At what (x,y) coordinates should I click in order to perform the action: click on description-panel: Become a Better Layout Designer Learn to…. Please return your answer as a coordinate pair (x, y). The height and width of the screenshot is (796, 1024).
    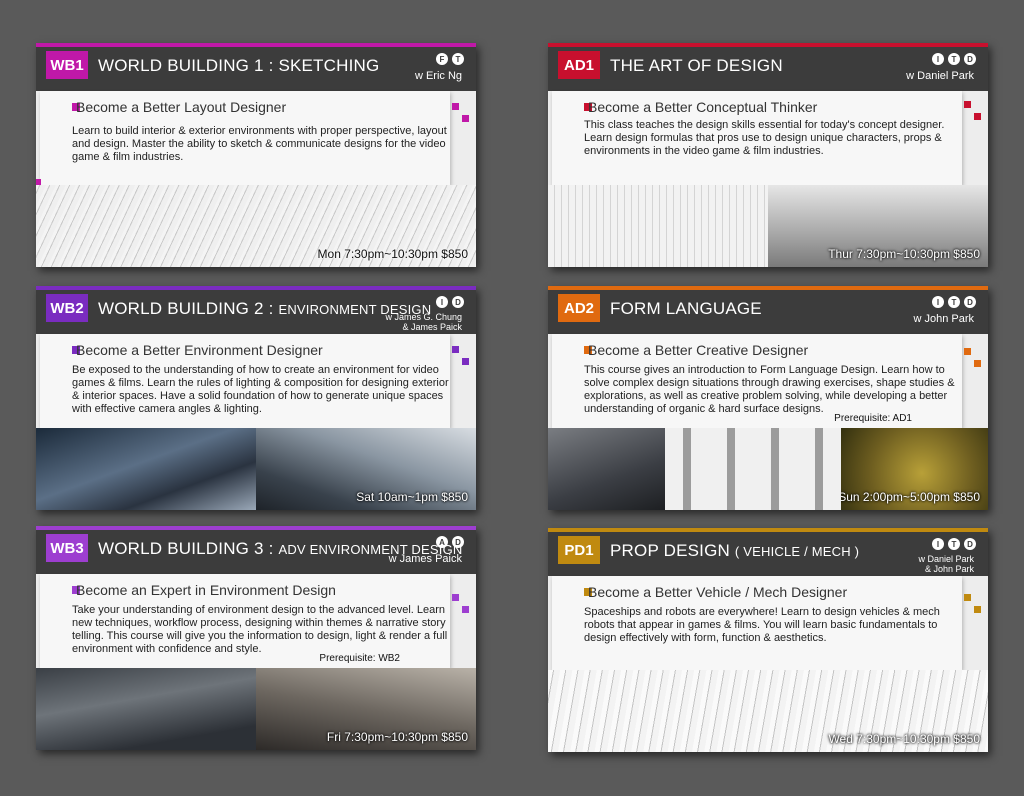
    Looking at the image, I should click on (245, 138).